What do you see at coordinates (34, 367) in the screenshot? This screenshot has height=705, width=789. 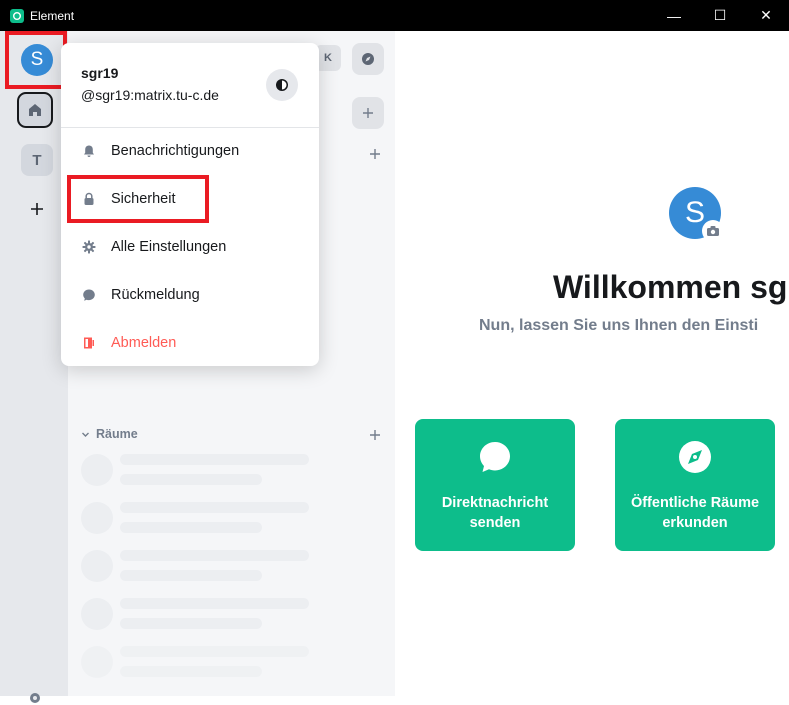 I see `space-panel: S T` at bounding box center [34, 367].